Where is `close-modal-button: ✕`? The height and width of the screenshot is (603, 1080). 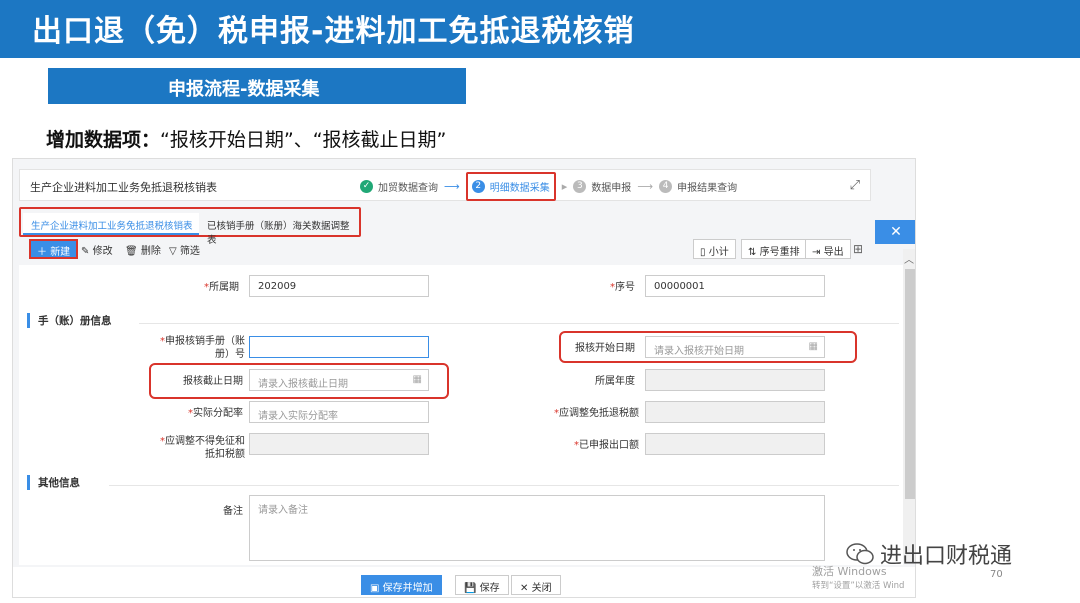 close-modal-button: ✕ is located at coordinates (895, 232).